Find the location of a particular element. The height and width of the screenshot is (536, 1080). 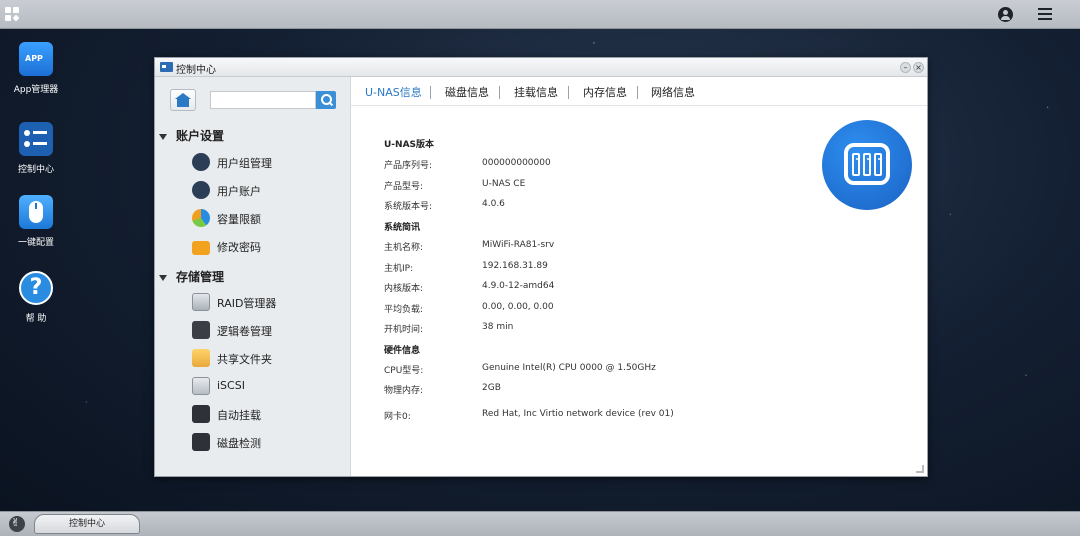

search-icon is located at coordinates (326, 100).